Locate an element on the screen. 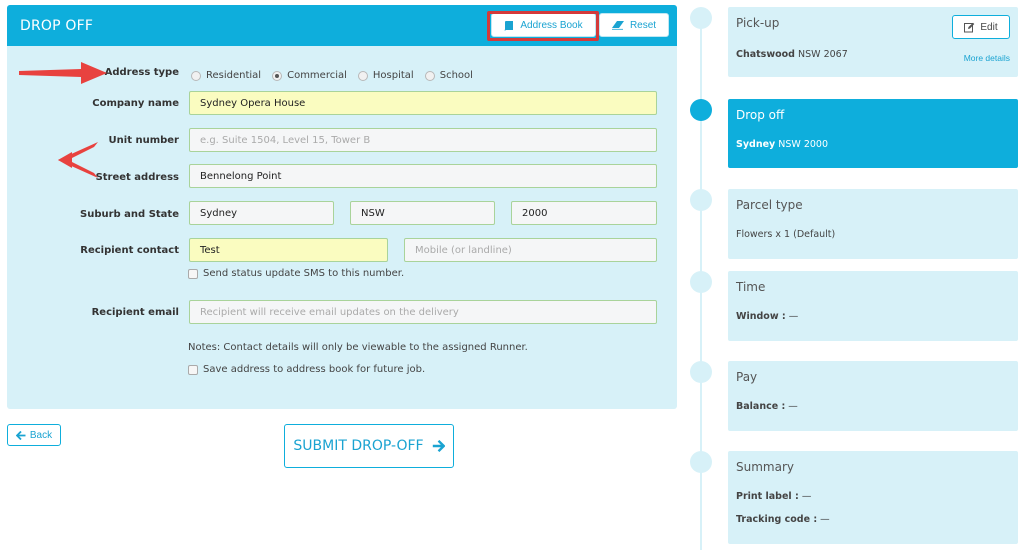  pay-balance: Balance : — is located at coordinates (767, 406).